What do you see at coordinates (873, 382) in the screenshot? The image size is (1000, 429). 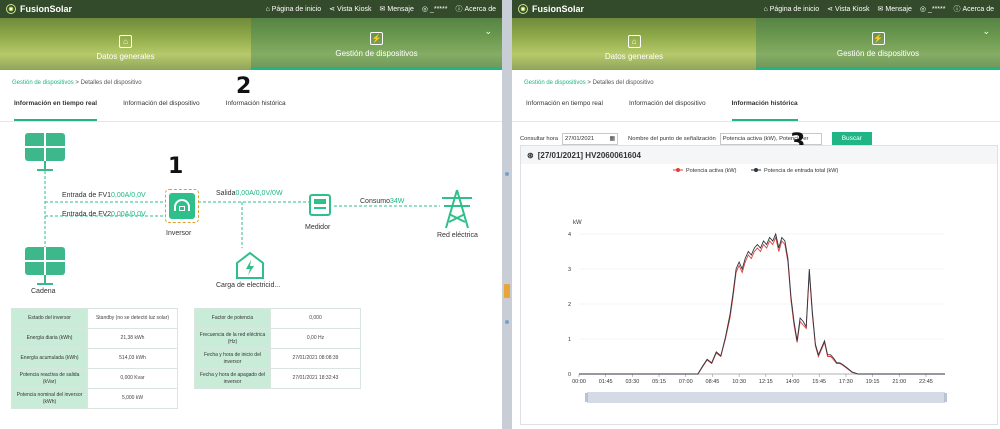 I see `x-tick-label: 19:15` at bounding box center [873, 382].